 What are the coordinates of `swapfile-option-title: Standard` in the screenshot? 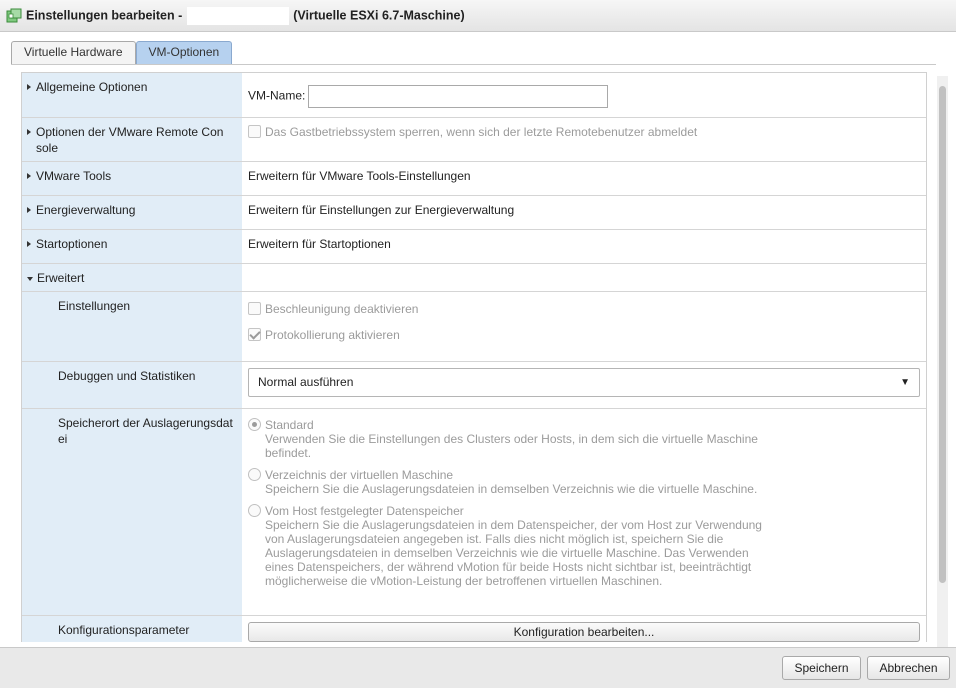 It's located at (289, 425).